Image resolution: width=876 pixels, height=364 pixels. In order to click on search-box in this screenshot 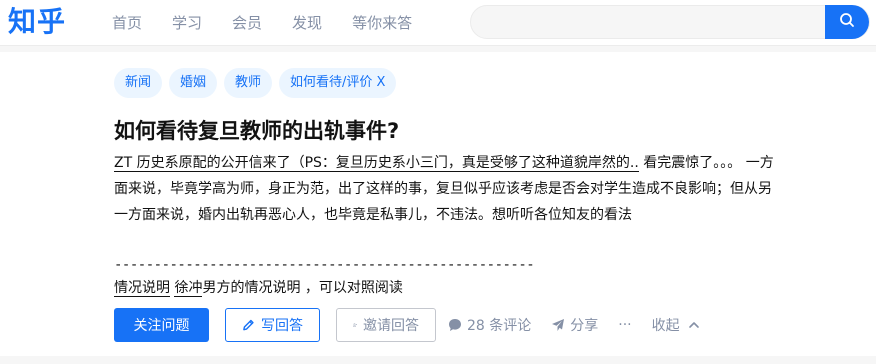, I will do `click(670, 22)`.